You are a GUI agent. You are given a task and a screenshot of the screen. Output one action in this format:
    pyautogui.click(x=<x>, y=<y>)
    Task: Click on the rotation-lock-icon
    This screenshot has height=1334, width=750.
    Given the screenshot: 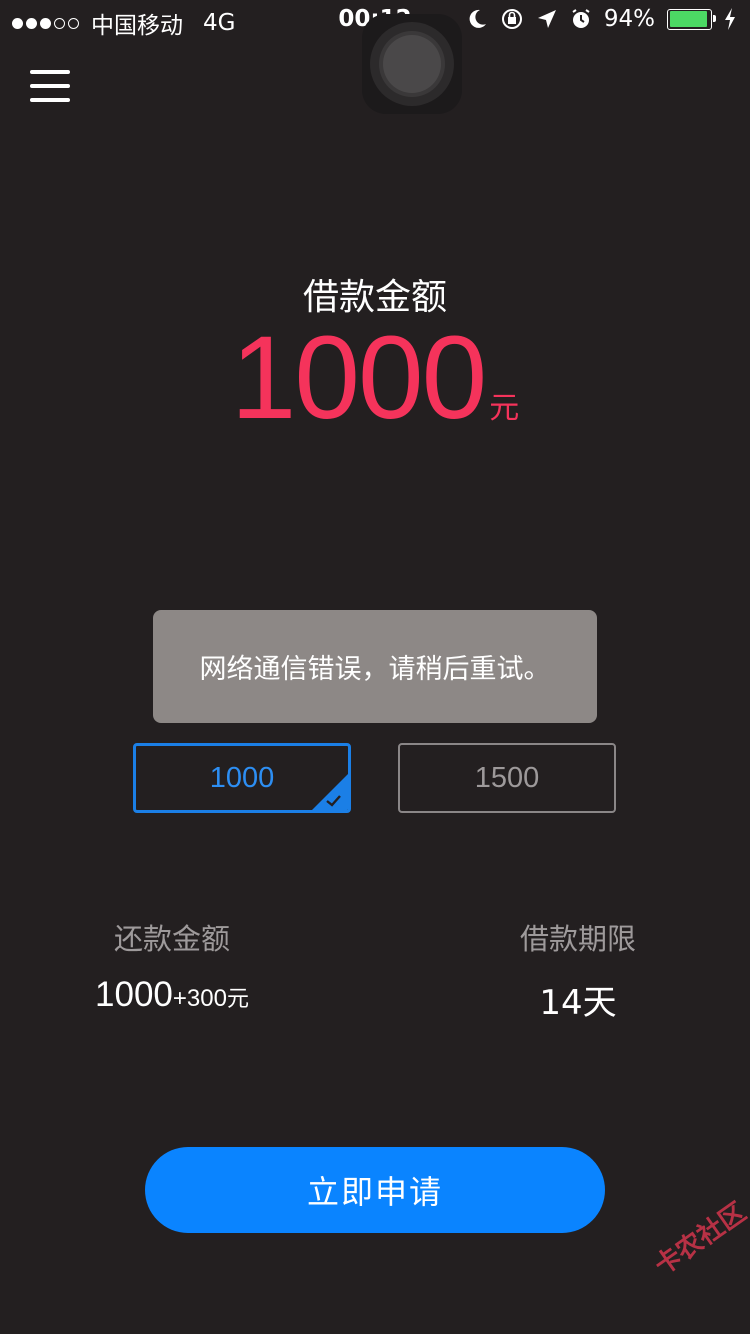 What is the action you would take?
    pyautogui.click(x=511, y=19)
    